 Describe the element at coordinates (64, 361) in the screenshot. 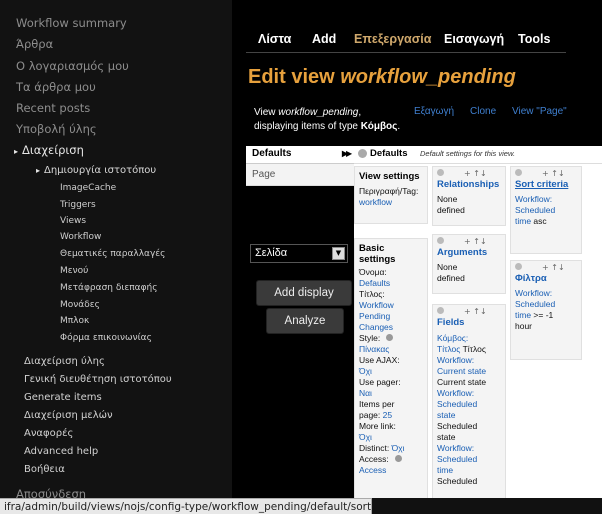

I see `sidebar-item-content-management: Διαχείριση ύλης` at that location.